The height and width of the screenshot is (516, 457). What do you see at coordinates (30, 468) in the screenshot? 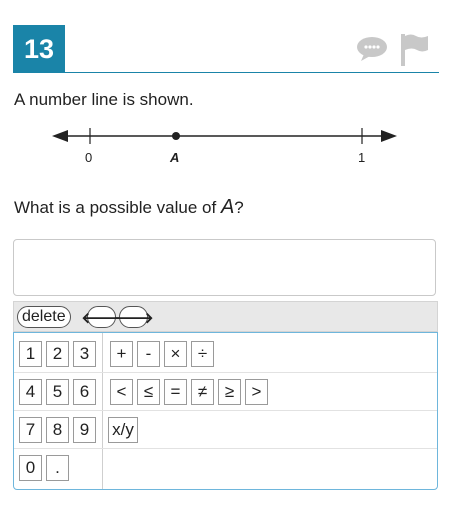
I see `key-0: 0` at bounding box center [30, 468].